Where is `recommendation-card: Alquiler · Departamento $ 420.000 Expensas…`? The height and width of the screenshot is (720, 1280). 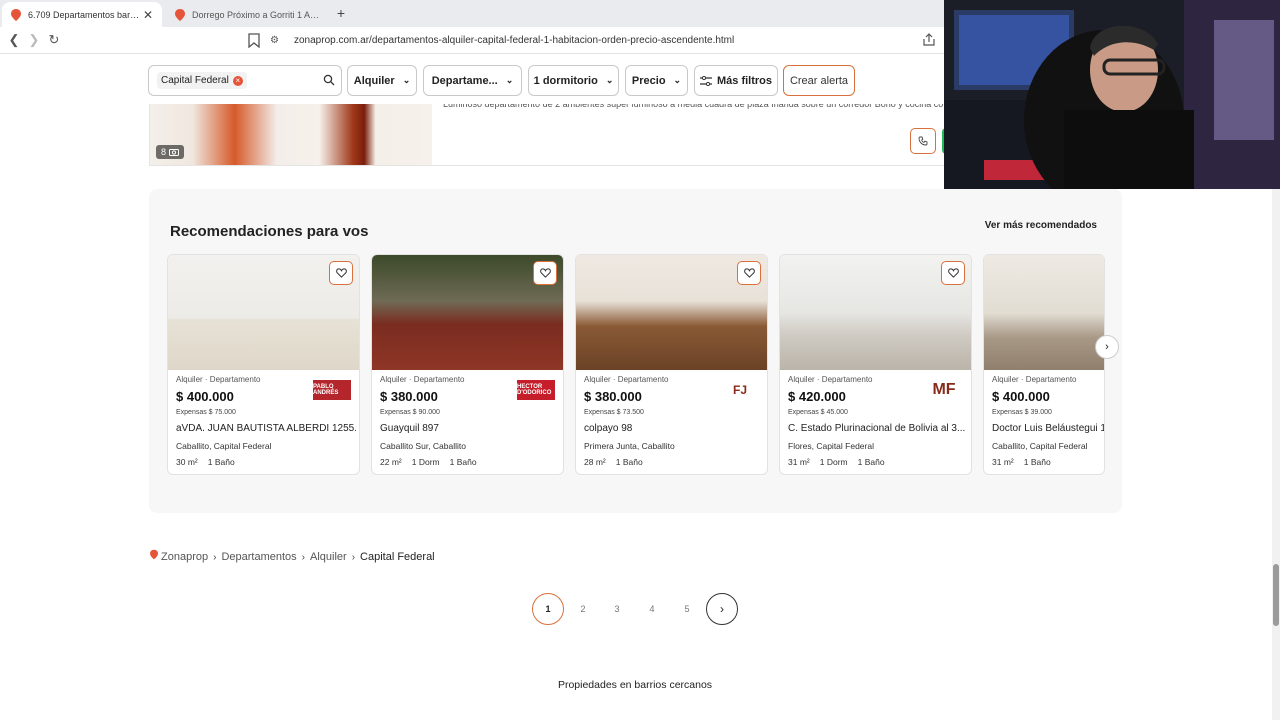 recommendation-card: Alquiler · Departamento $ 420.000 Expensas… is located at coordinates (875, 364).